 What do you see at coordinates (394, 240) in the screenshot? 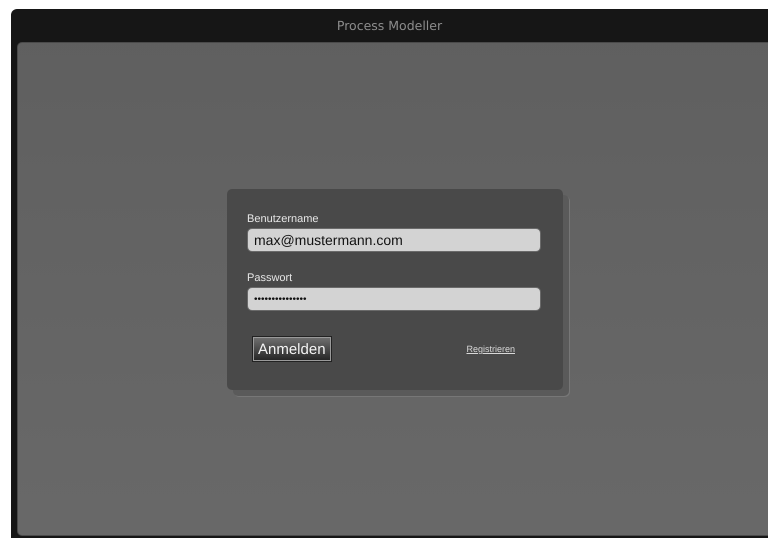
I see `username-field: max@mustermann.com` at bounding box center [394, 240].